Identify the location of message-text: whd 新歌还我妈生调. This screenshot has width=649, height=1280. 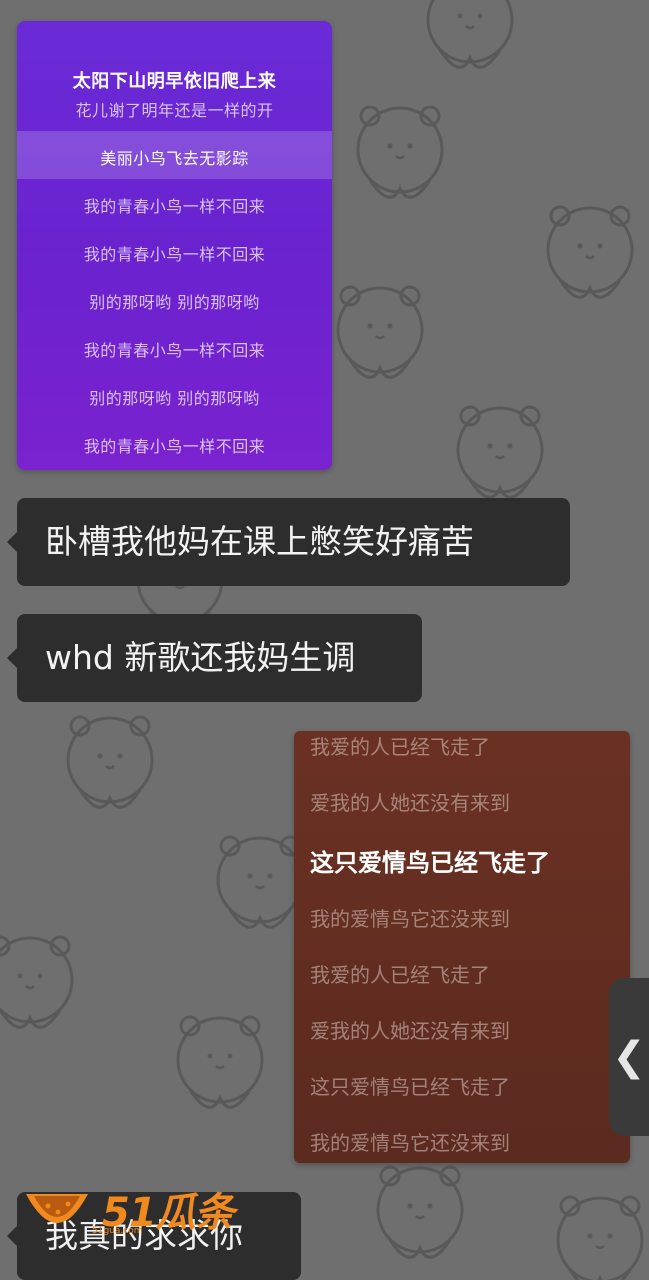
(200, 657).